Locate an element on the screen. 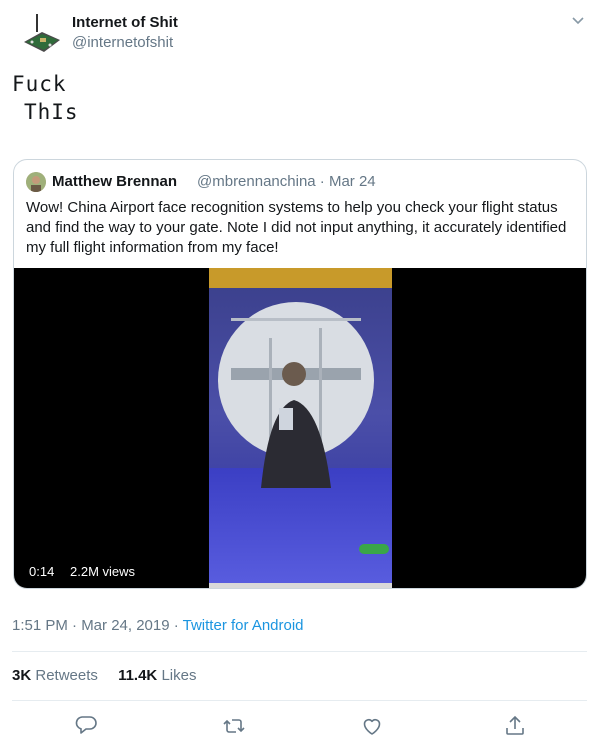 The height and width of the screenshot is (749, 600). tweet-timestamp: 1:51 PM · Mar 24, 2019 · is located at coordinates (97, 625).